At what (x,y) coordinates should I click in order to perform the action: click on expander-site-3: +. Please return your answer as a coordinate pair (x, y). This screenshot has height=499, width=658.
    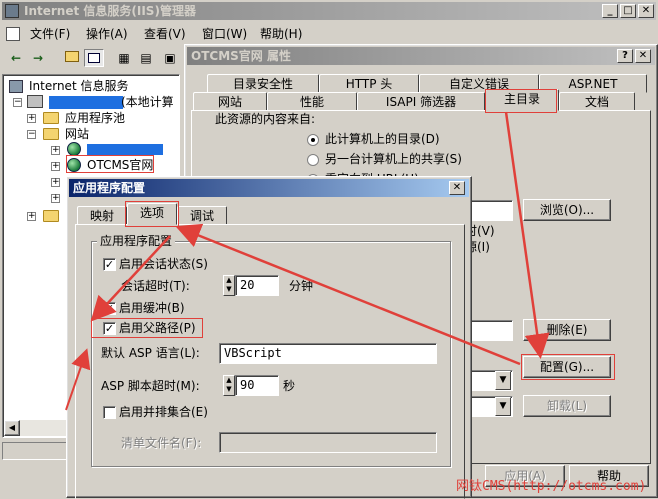
    Looking at the image, I should click on (55, 182).